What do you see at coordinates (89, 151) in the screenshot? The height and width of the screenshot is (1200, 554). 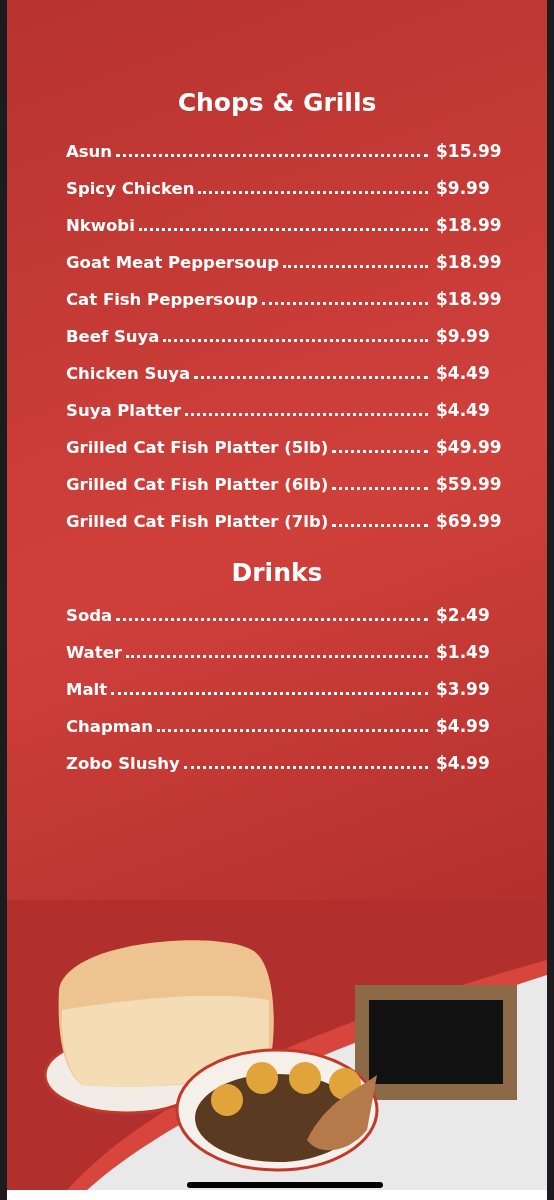 I see `item-name: Asun` at bounding box center [89, 151].